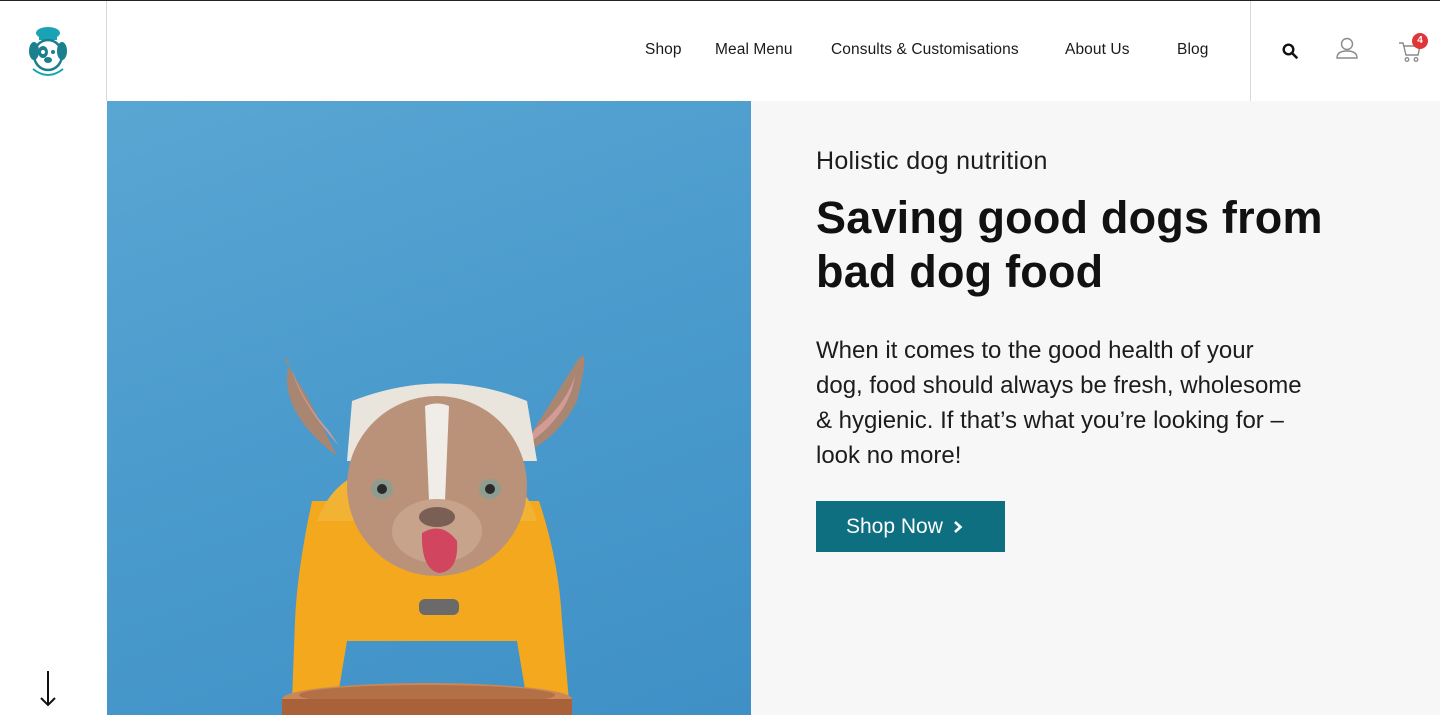 The image size is (1440, 715). I want to click on nav-about-us: About Us, so click(1097, 50).